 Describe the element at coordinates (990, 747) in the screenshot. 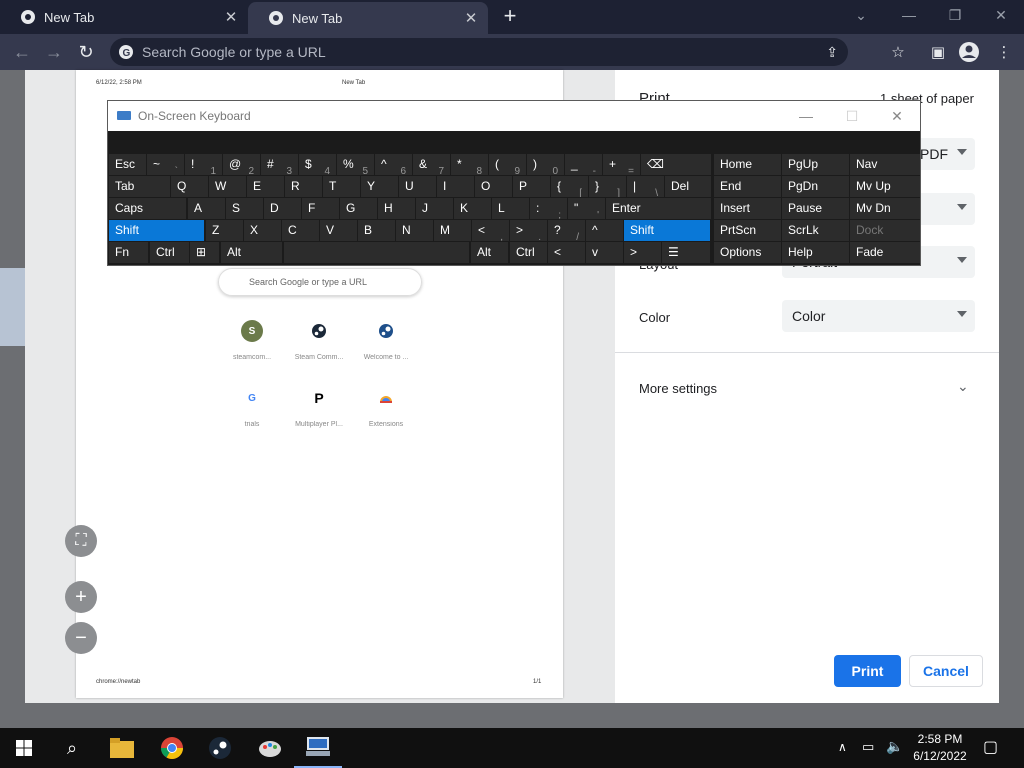

I see `notifications-icon: ▢` at that location.